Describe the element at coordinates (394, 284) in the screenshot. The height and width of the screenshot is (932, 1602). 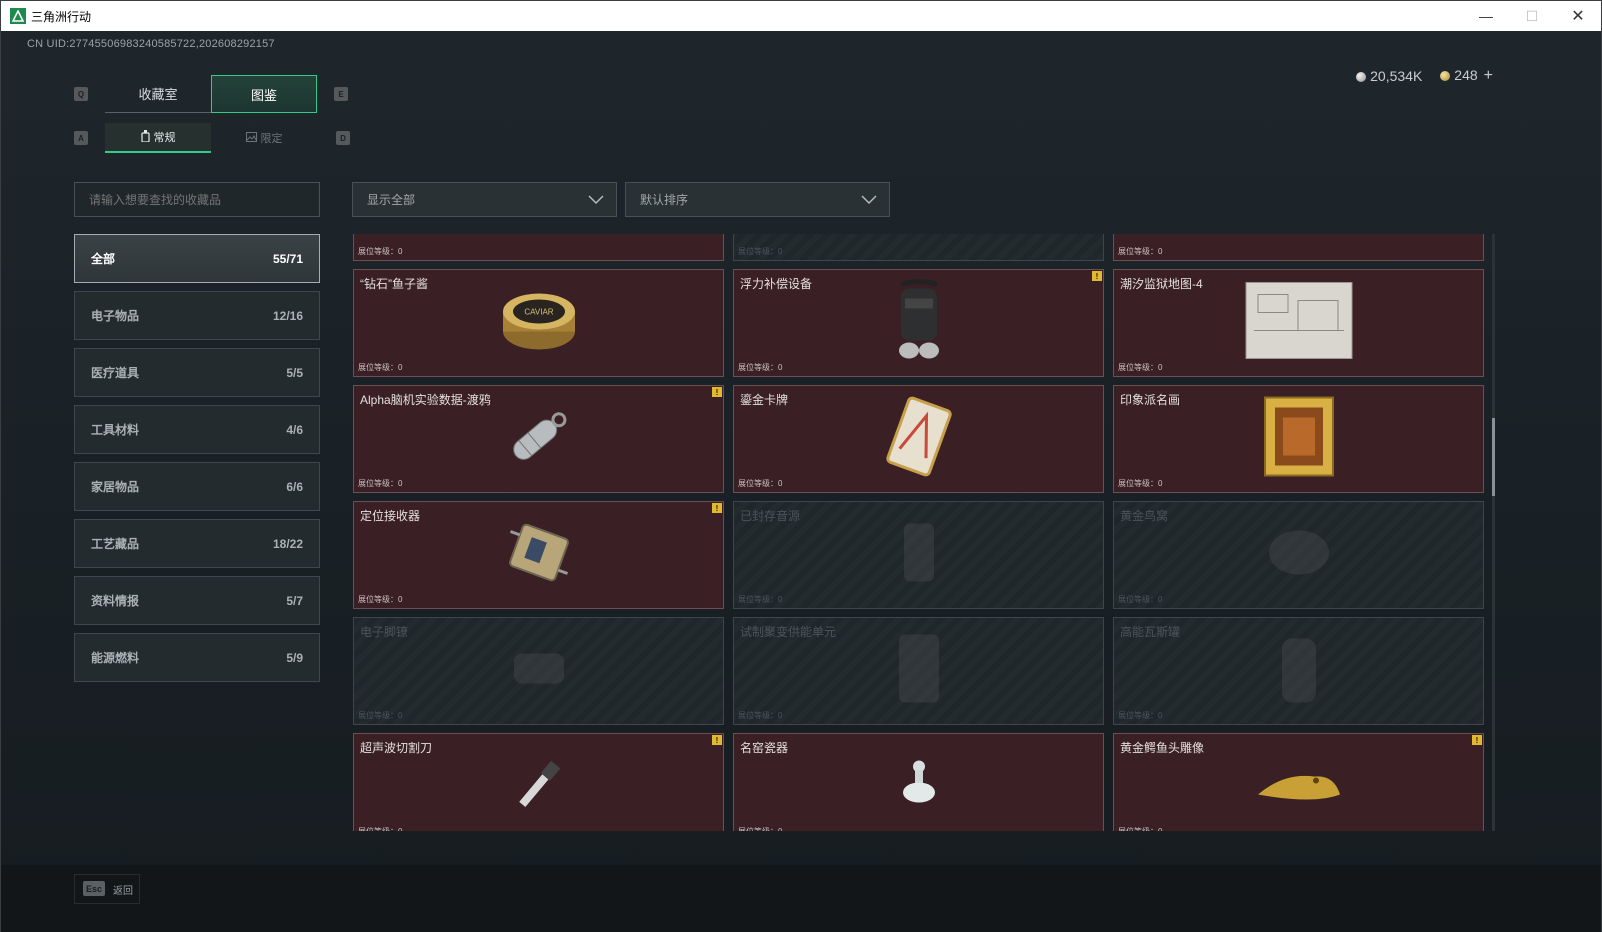
I see `card-name: “钻石”鱼子酱` at that location.